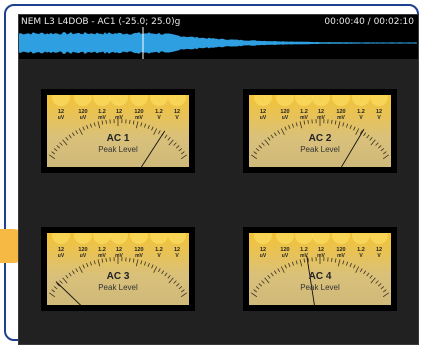 The image size is (425, 347). What do you see at coordinates (369, 22) in the screenshot?
I see `playback-time: 00:00:40 / 00:02:10` at bounding box center [369, 22].